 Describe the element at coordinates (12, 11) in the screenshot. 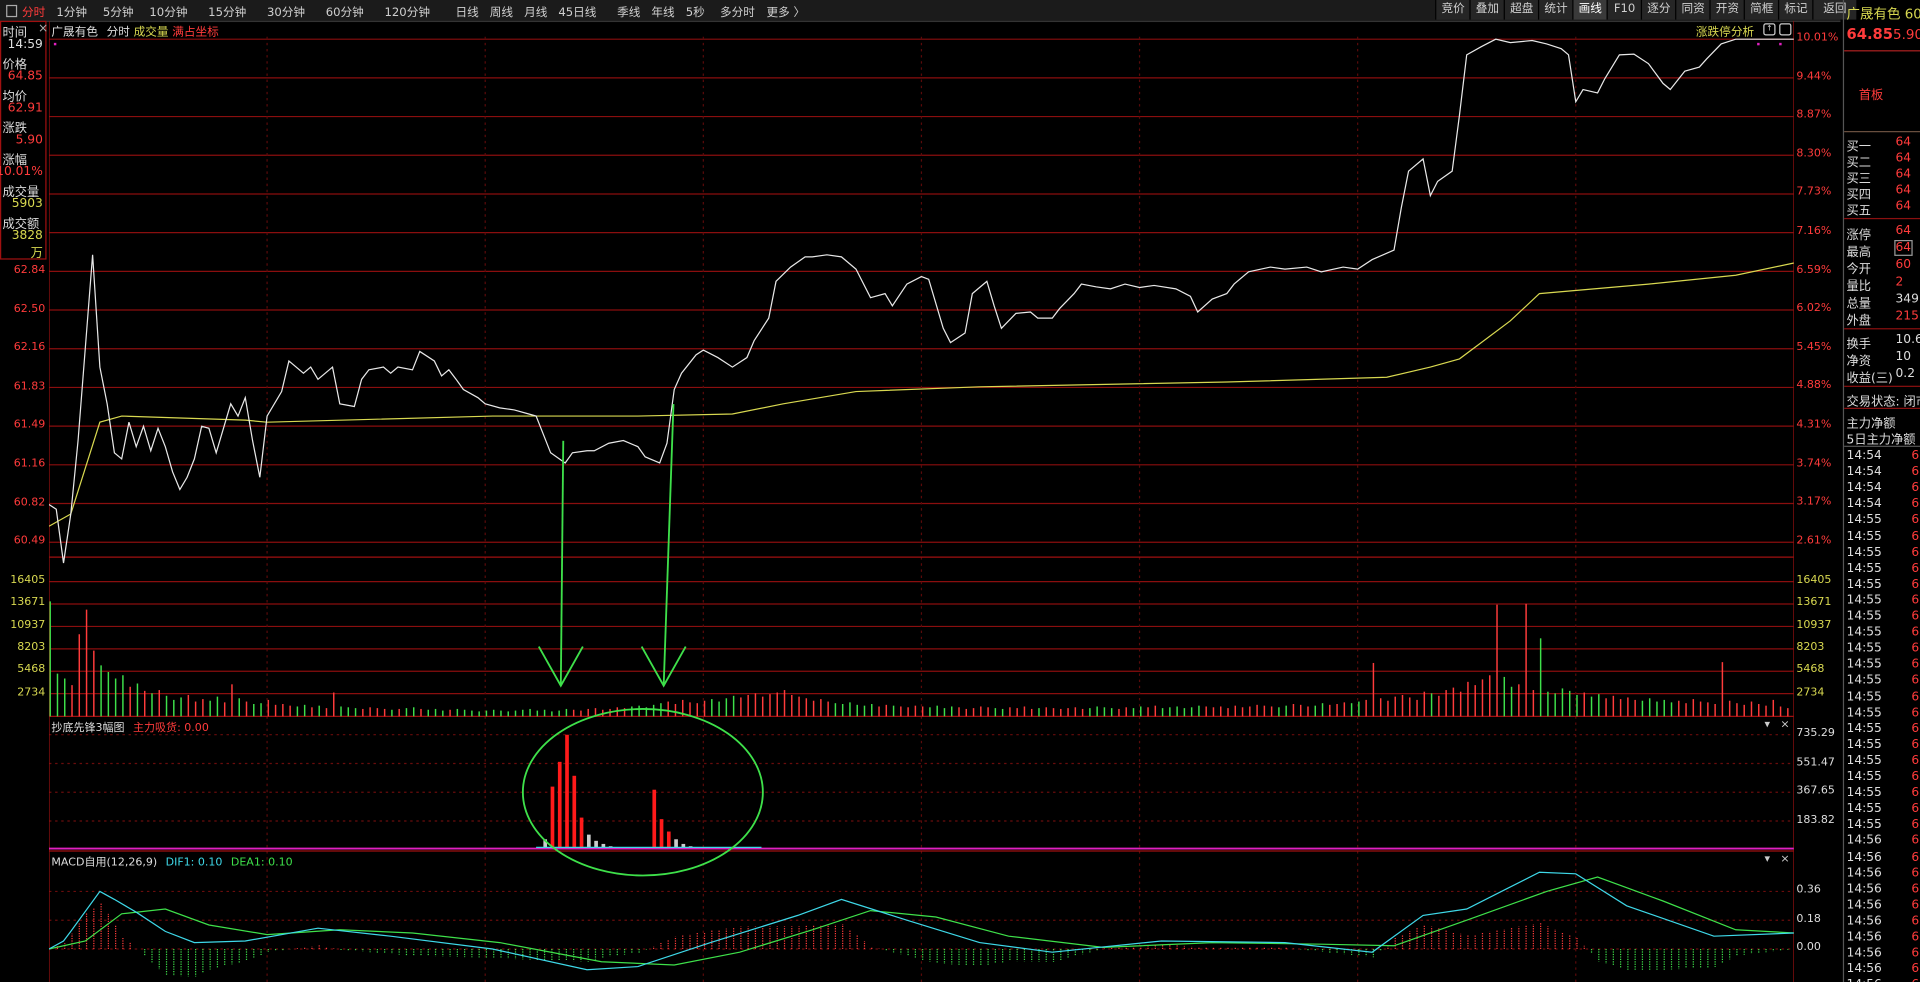

I see `sidebar-toggle-icon` at that location.